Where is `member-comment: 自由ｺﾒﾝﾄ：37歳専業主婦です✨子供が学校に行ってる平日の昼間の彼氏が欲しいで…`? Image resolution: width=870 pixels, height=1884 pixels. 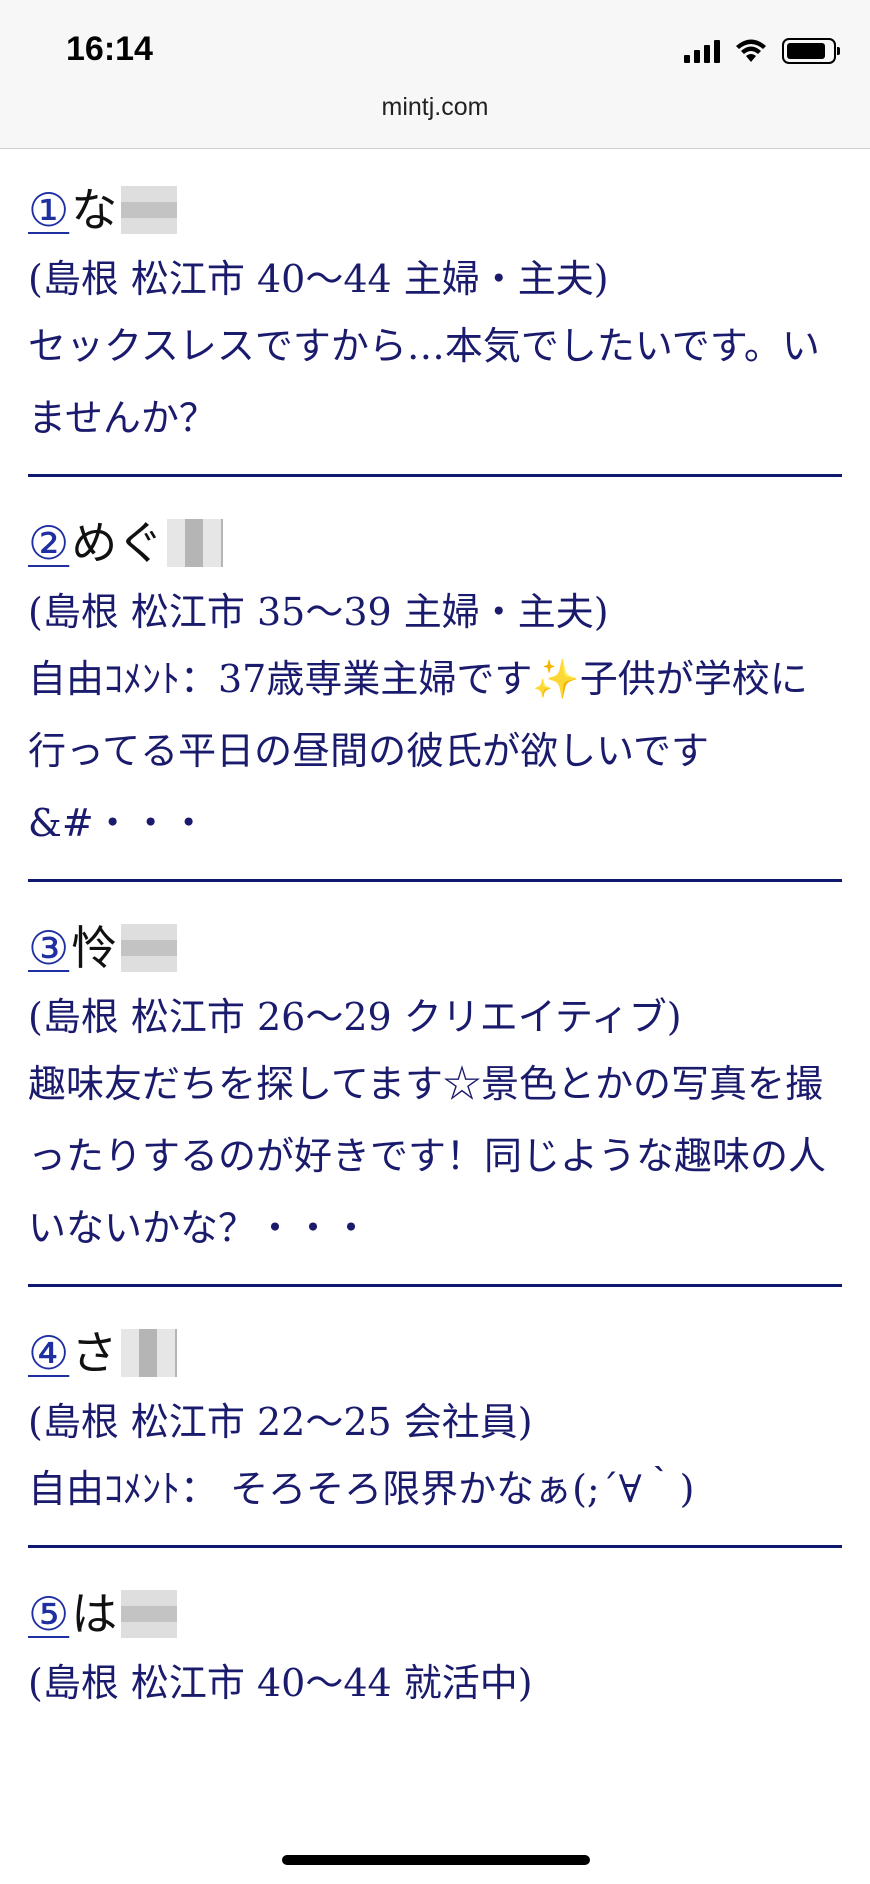 member-comment: 自由ｺﾒﾝﾄ：37歳専業主婦です✨子供が学校に行ってる平日の昼間の彼氏が欲しいで… is located at coordinates (435, 751).